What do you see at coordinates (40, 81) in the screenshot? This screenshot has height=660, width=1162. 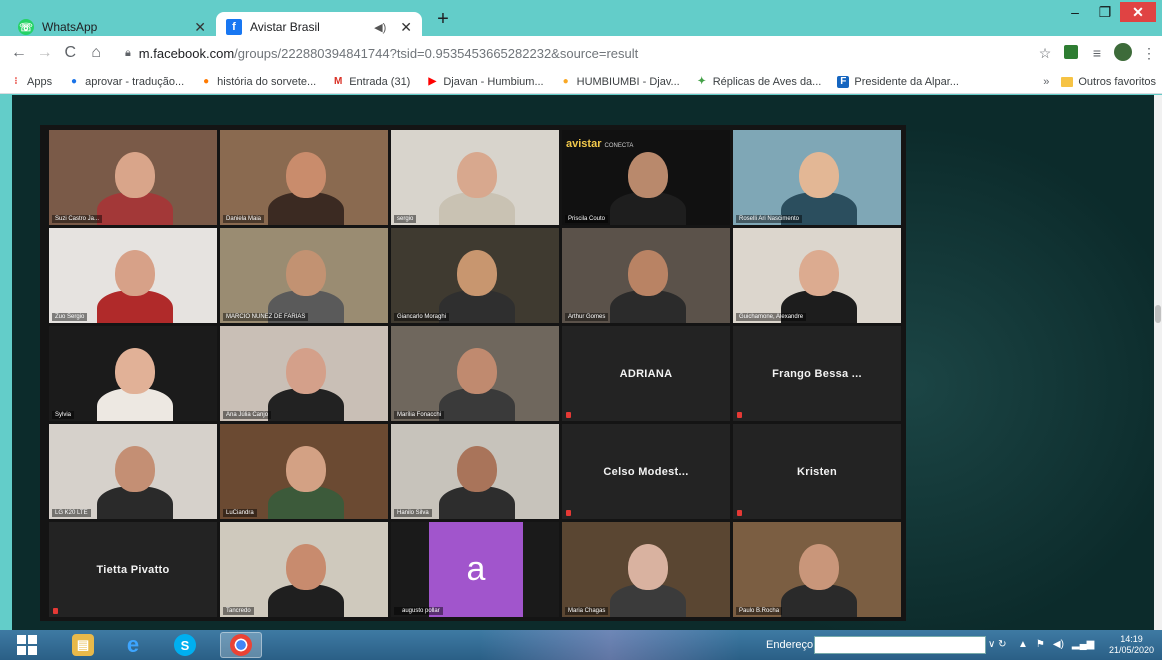 I see `bookmark-label: Apps` at bounding box center [40, 81].